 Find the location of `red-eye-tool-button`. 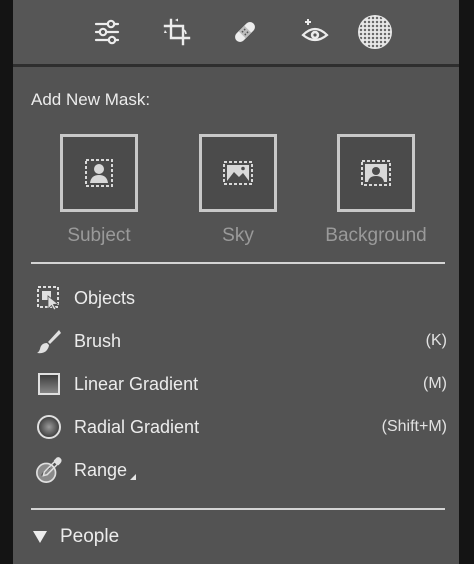

red-eye-tool-button is located at coordinates (315, 32).